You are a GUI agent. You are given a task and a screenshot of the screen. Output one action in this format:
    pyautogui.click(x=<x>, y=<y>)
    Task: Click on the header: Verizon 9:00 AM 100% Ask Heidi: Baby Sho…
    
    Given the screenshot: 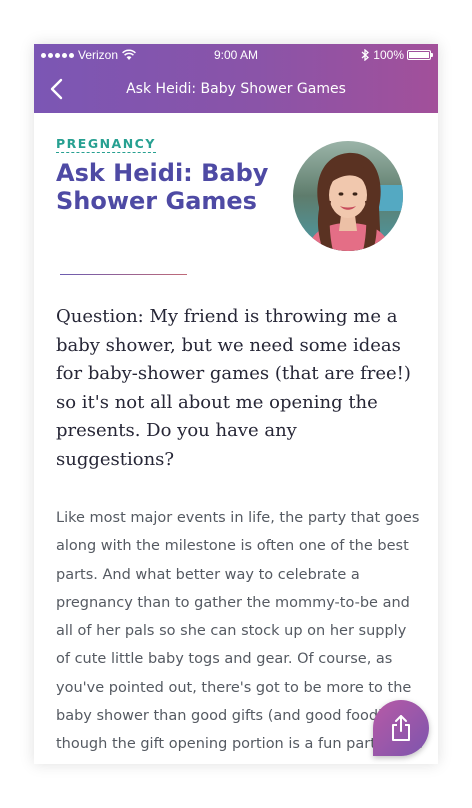 What is the action you would take?
    pyautogui.click(x=236, y=78)
    